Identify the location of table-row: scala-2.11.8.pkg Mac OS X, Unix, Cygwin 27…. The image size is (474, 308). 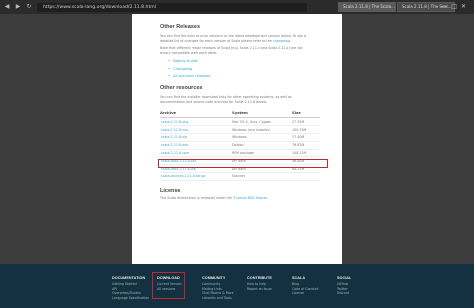
(240, 122).